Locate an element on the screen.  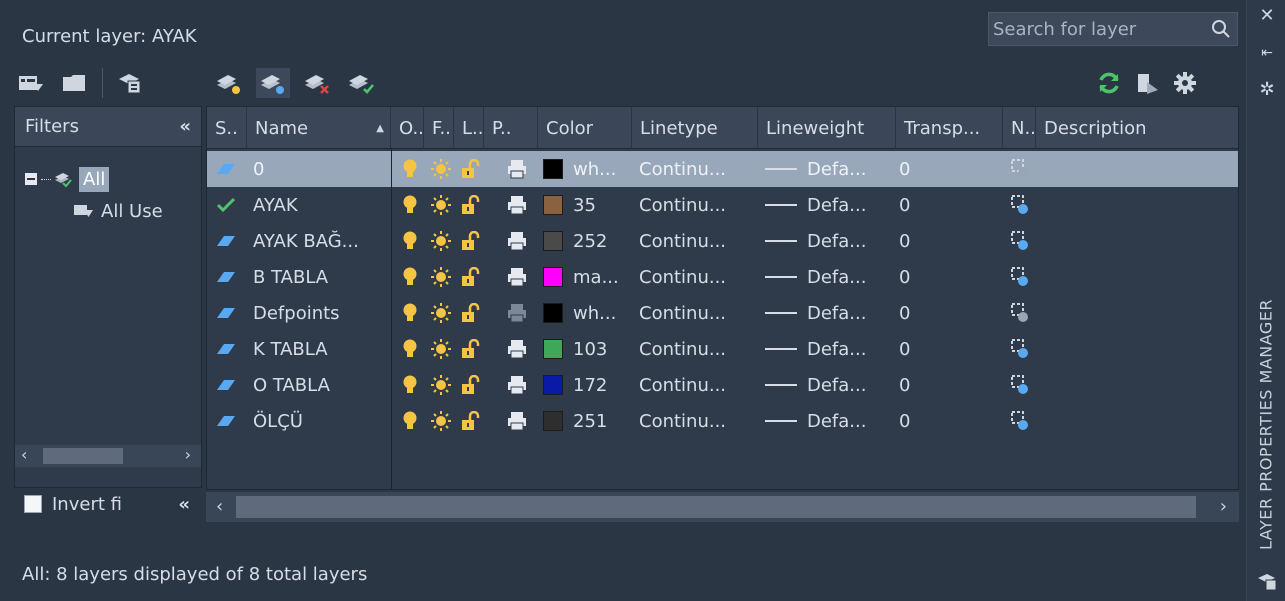
layer-color: 251 is located at coordinates (588, 421).